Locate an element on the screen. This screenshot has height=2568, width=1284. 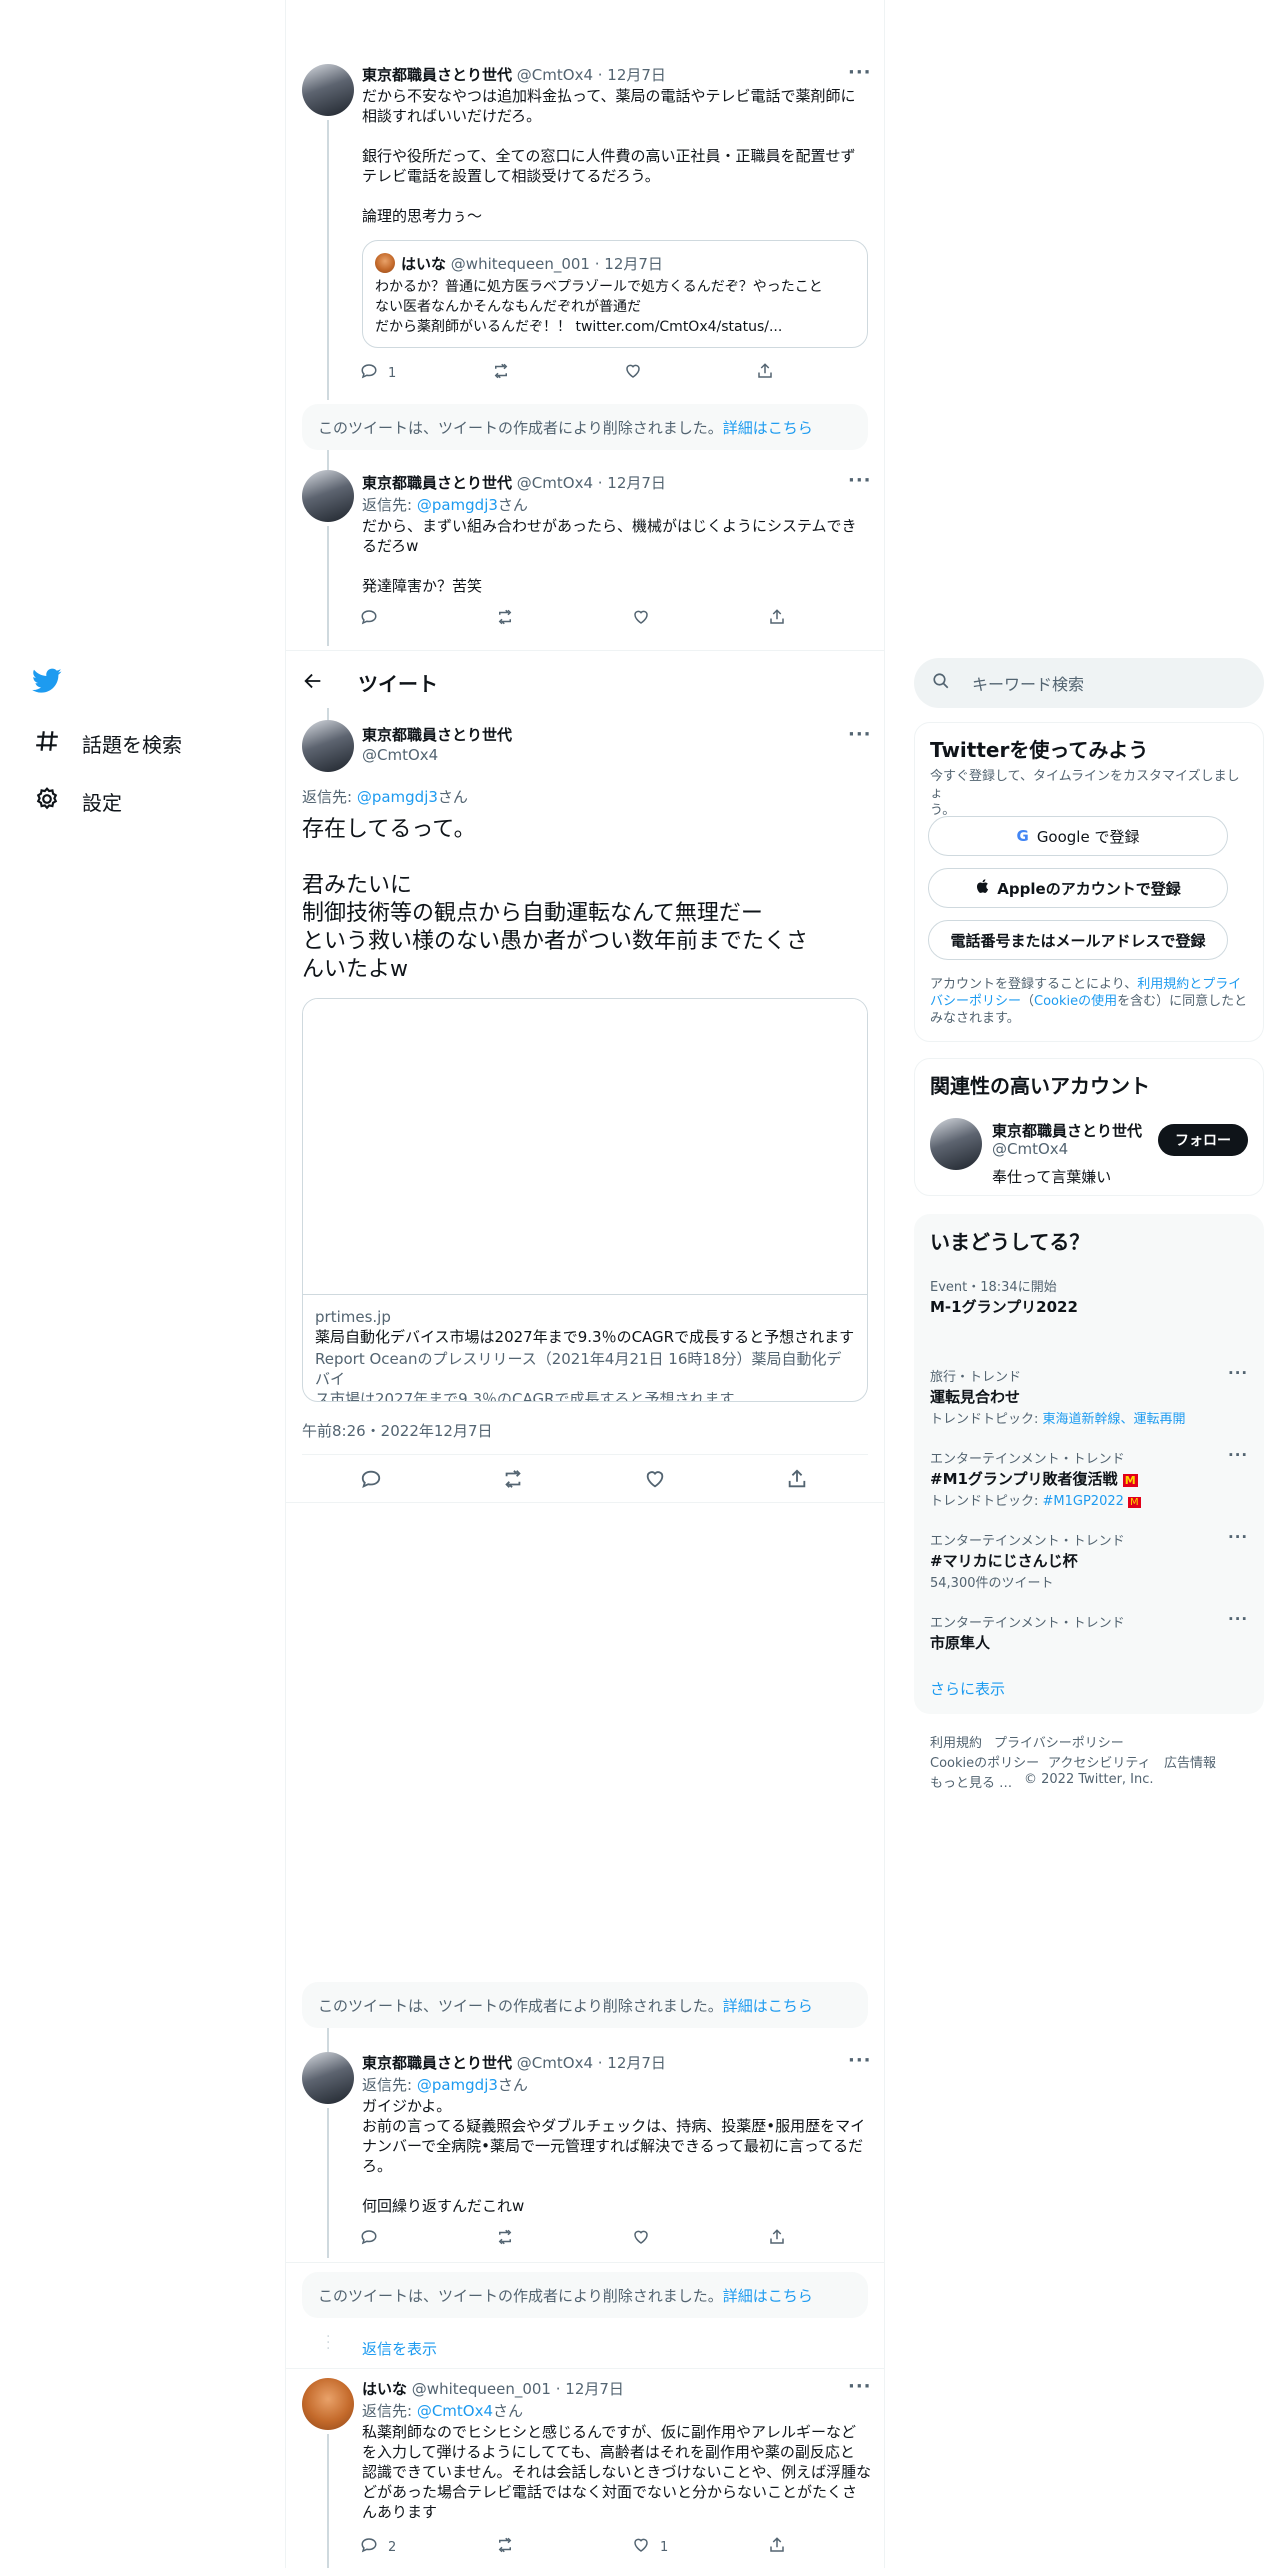
back-arrow-icon is located at coordinates (313, 683).